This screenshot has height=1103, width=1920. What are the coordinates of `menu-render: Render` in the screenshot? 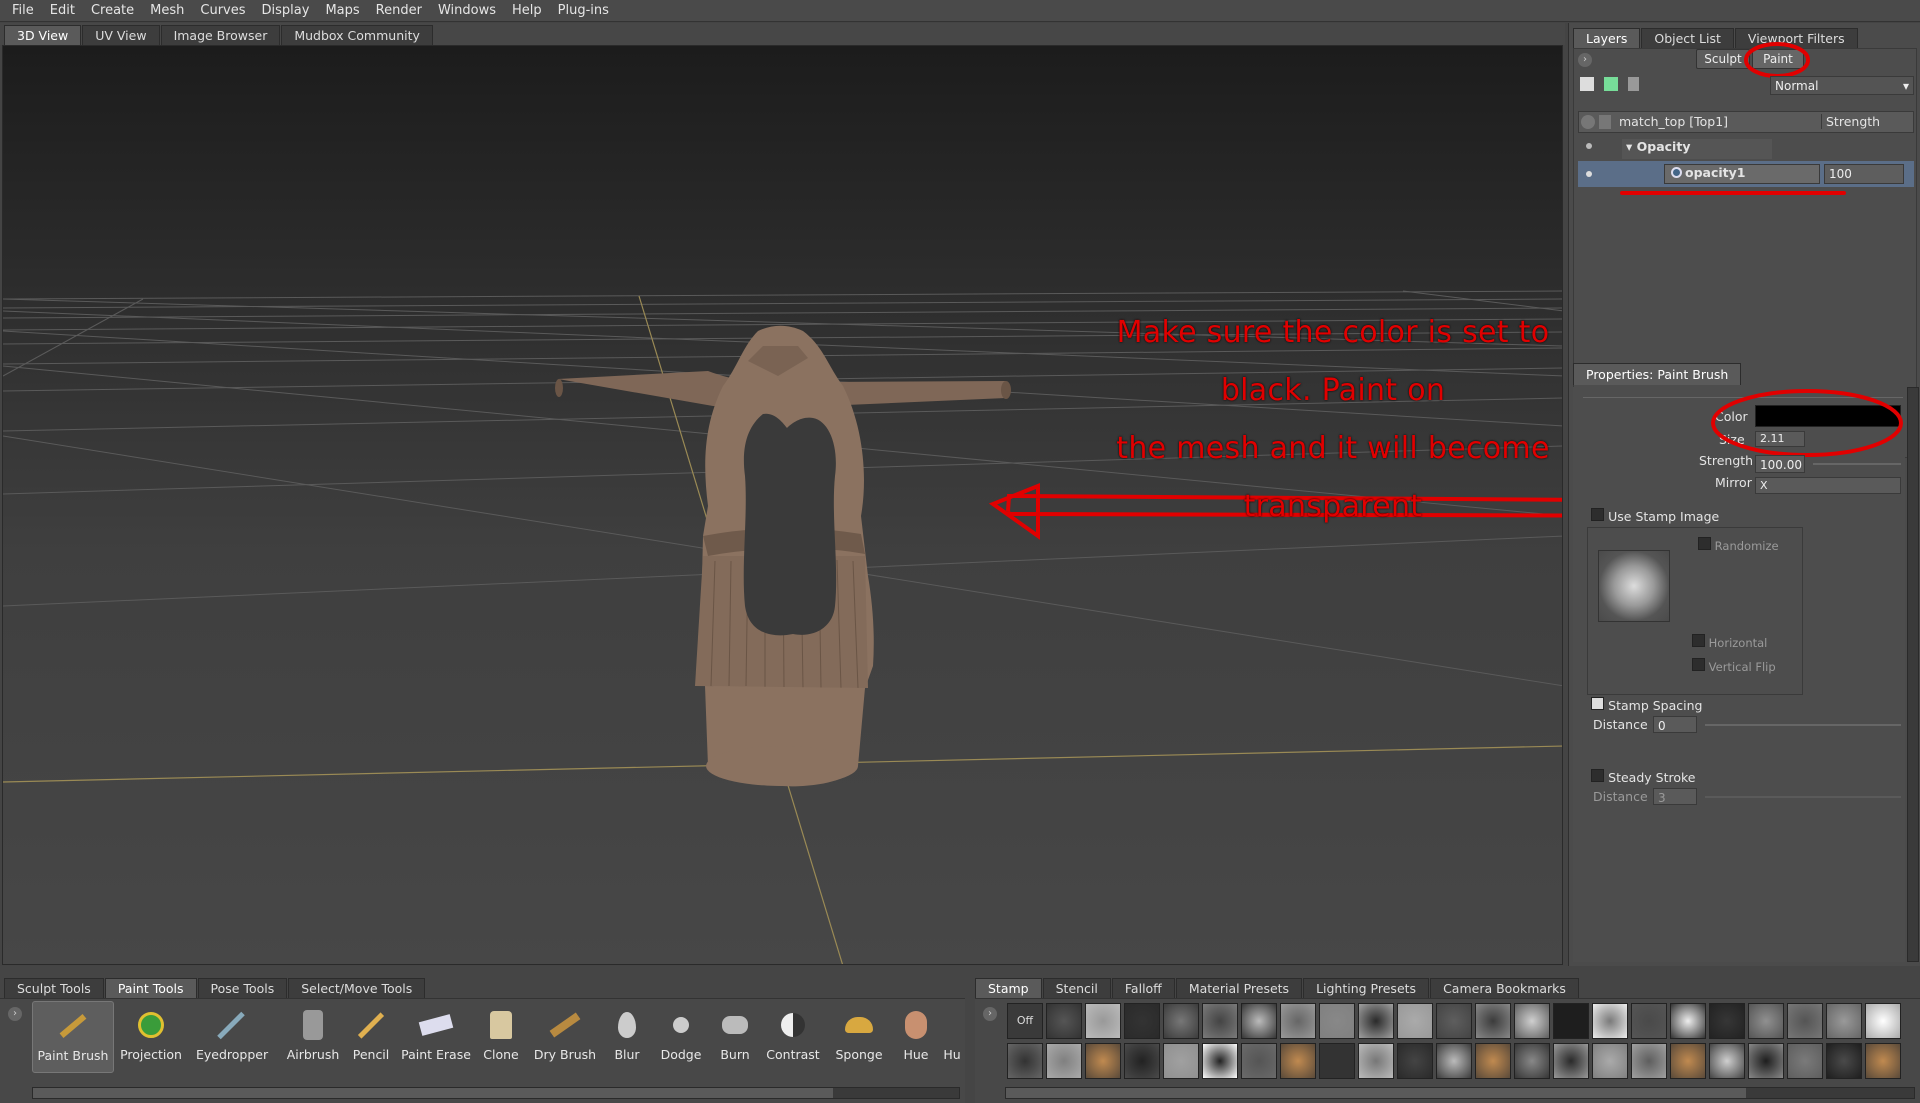 It's located at (399, 11).